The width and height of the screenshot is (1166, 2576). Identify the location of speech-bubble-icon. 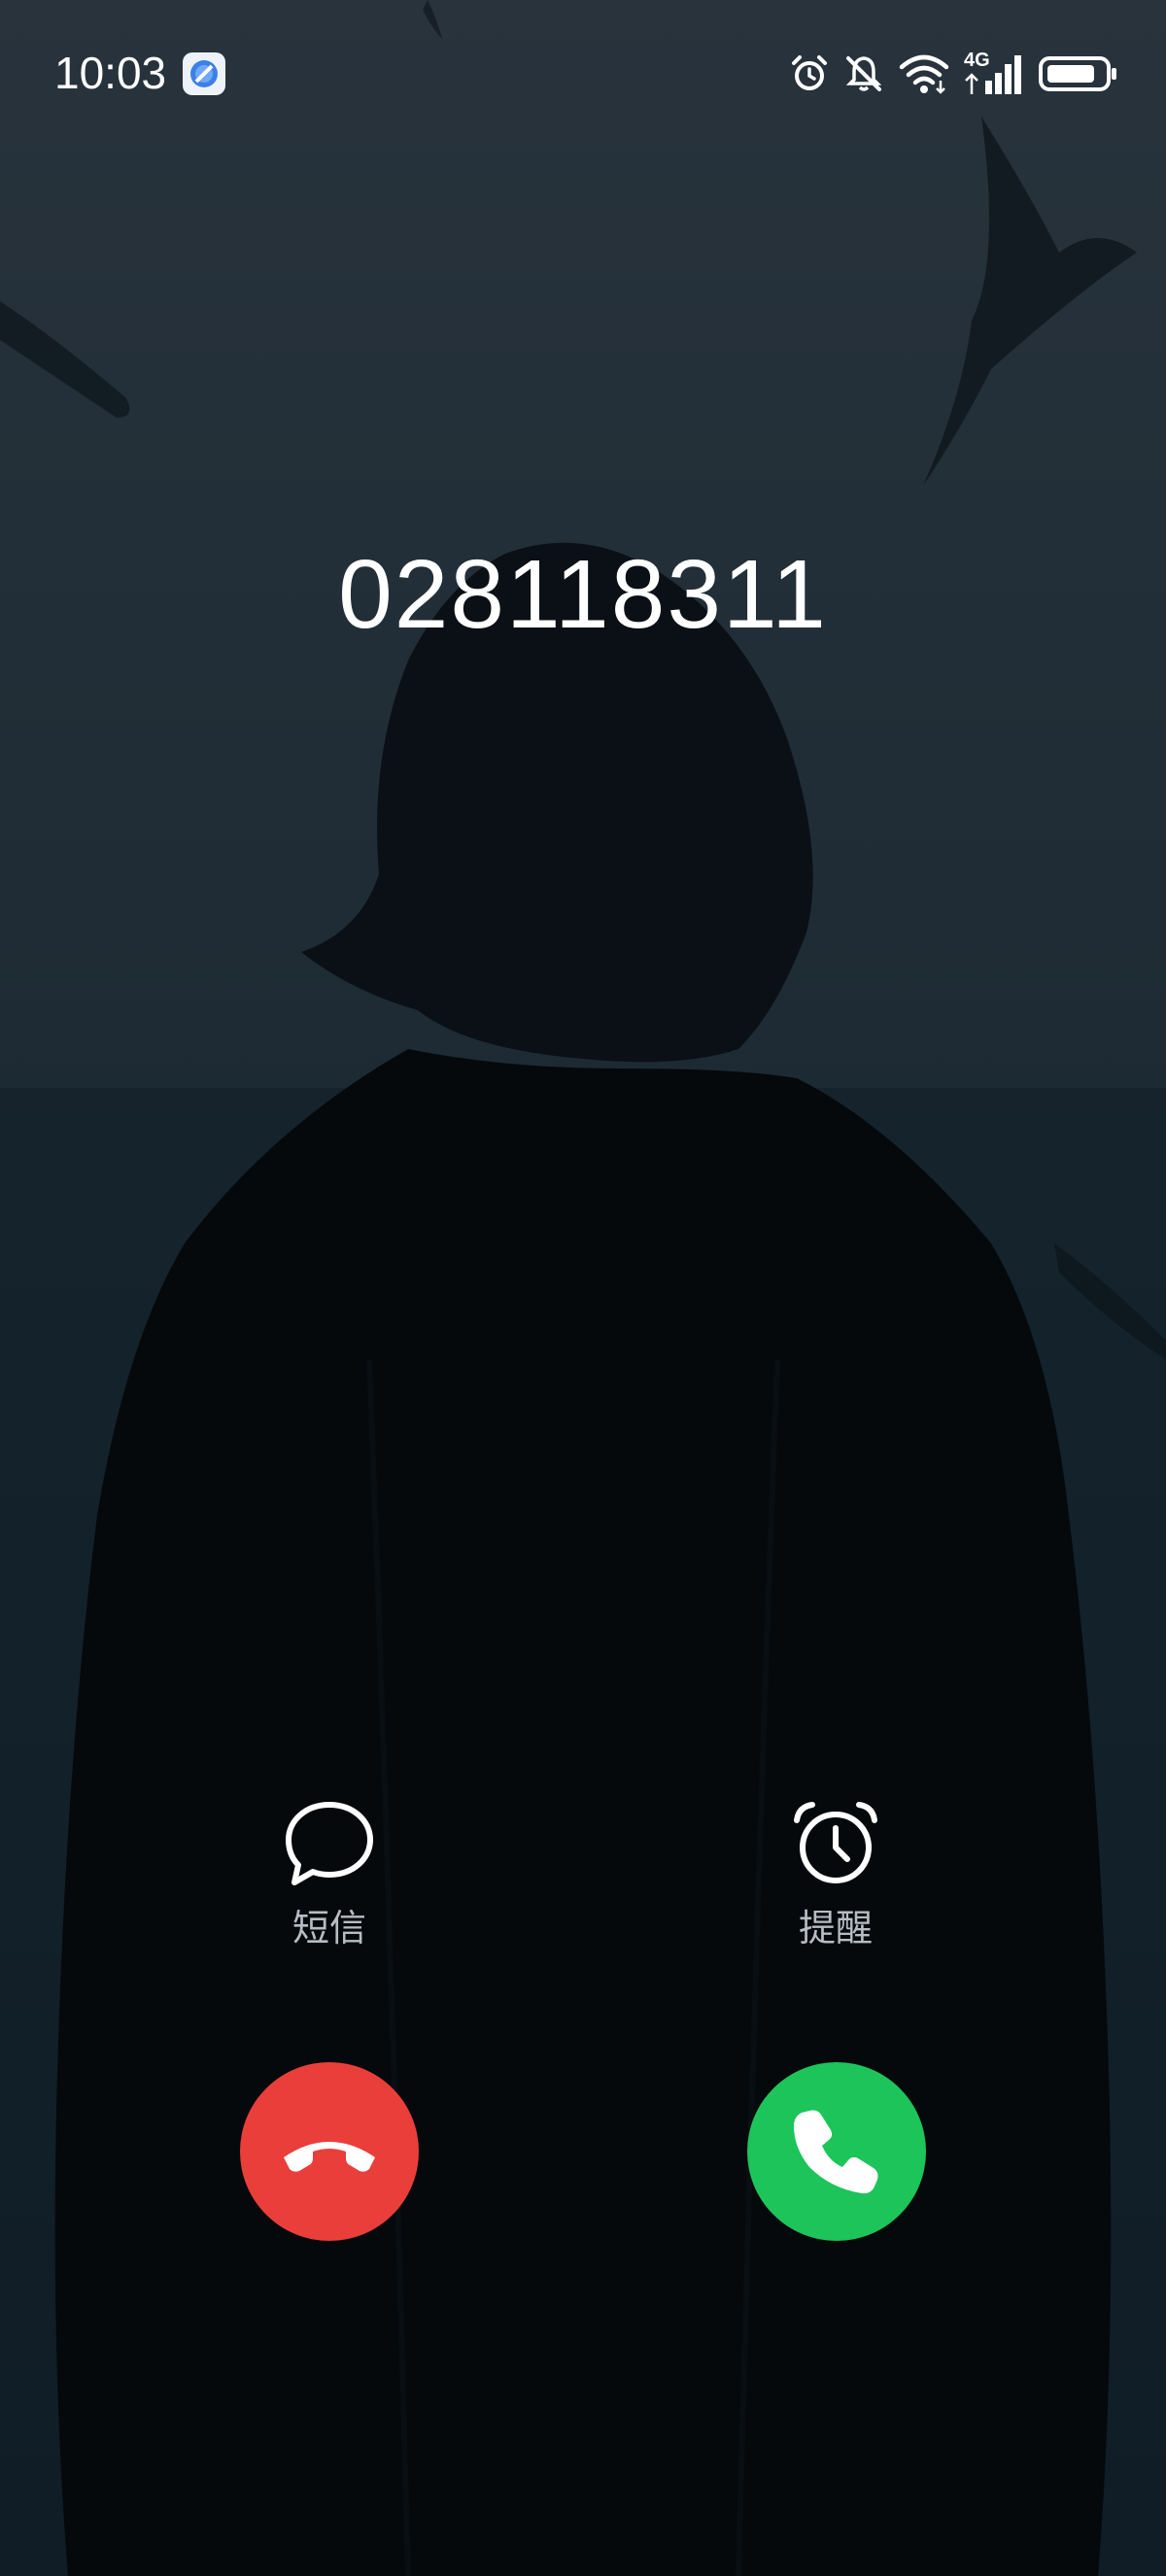
(329, 1843).